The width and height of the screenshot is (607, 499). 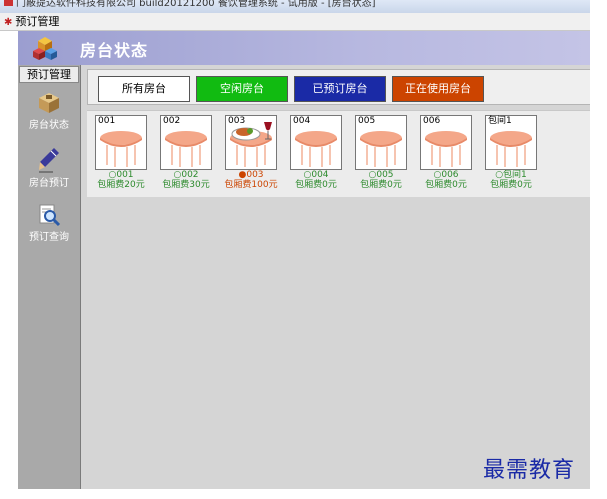 What do you see at coordinates (251, 185) in the screenshot?
I see `room-fee-line: 包厢费100元` at bounding box center [251, 185].